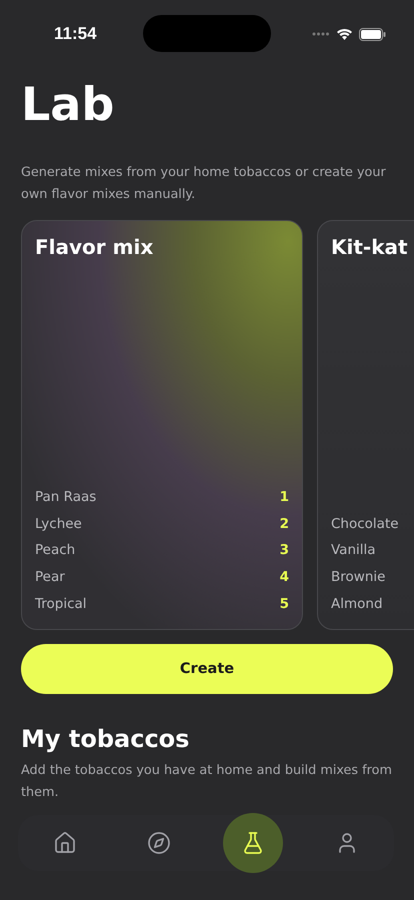  Describe the element at coordinates (357, 604) in the screenshot. I see `flavor-name: Almond` at that location.